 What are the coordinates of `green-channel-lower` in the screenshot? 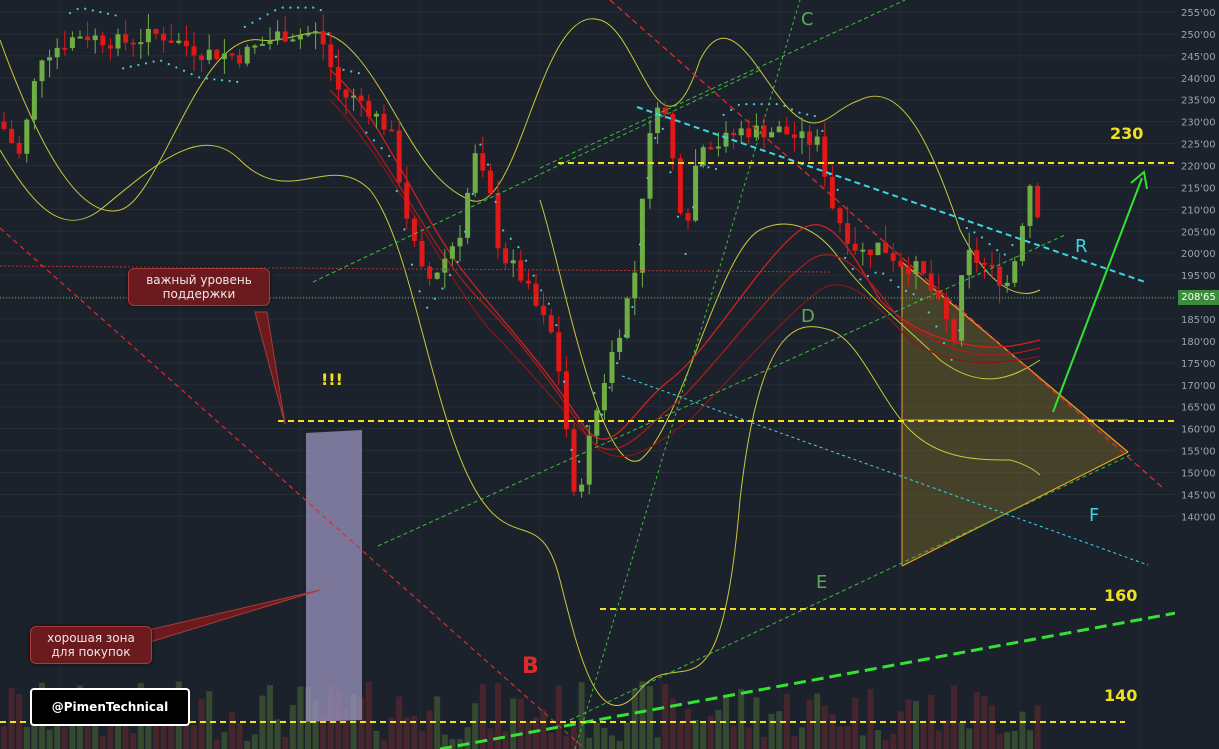 It's located at (536, 176).